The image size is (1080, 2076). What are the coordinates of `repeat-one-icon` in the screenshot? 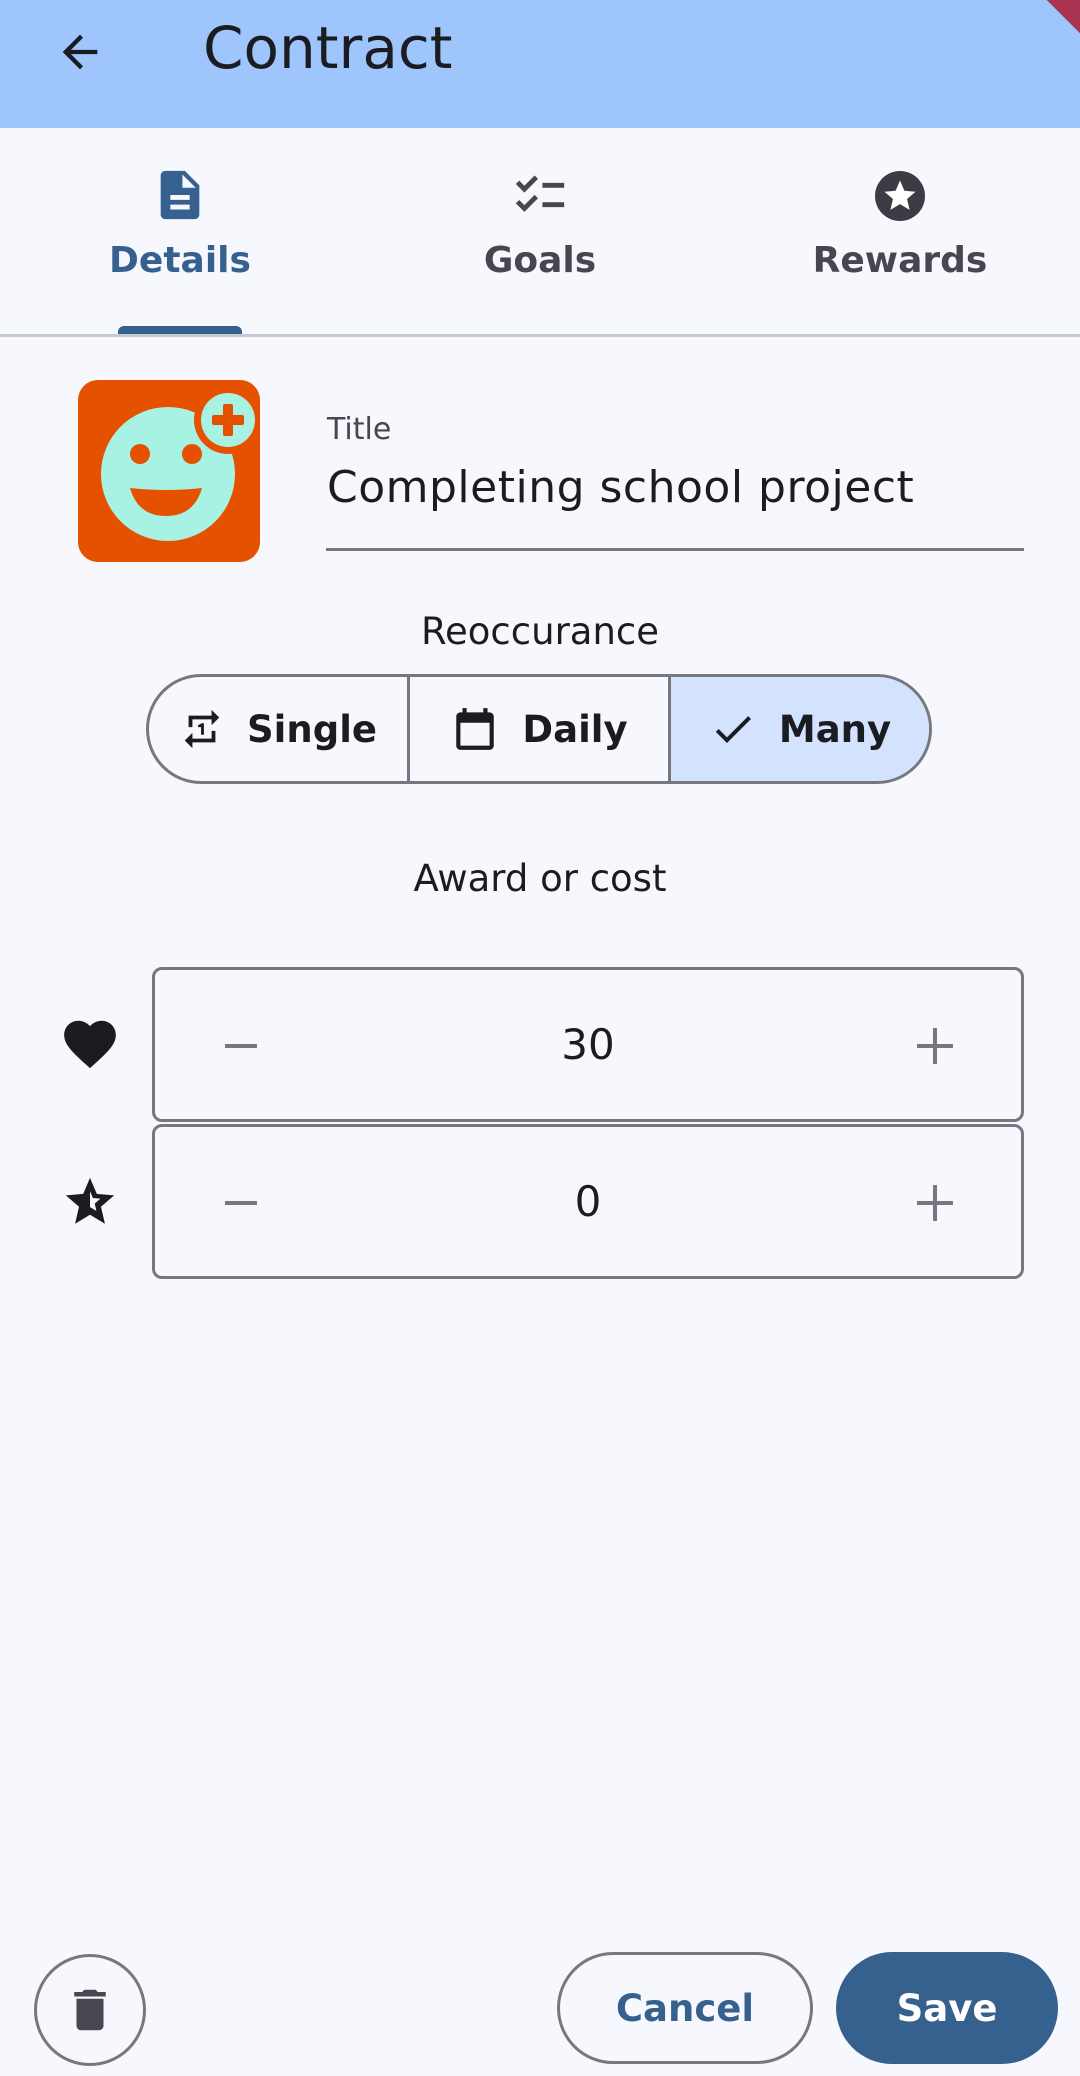 It's located at (202, 729).